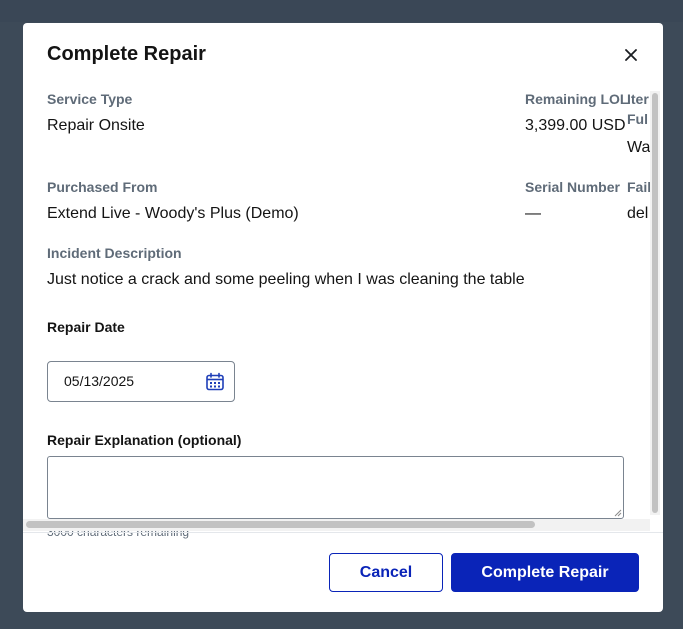  Describe the element at coordinates (545, 572) in the screenshot. I see `complete-repair-button: Complete Repair` at that location.